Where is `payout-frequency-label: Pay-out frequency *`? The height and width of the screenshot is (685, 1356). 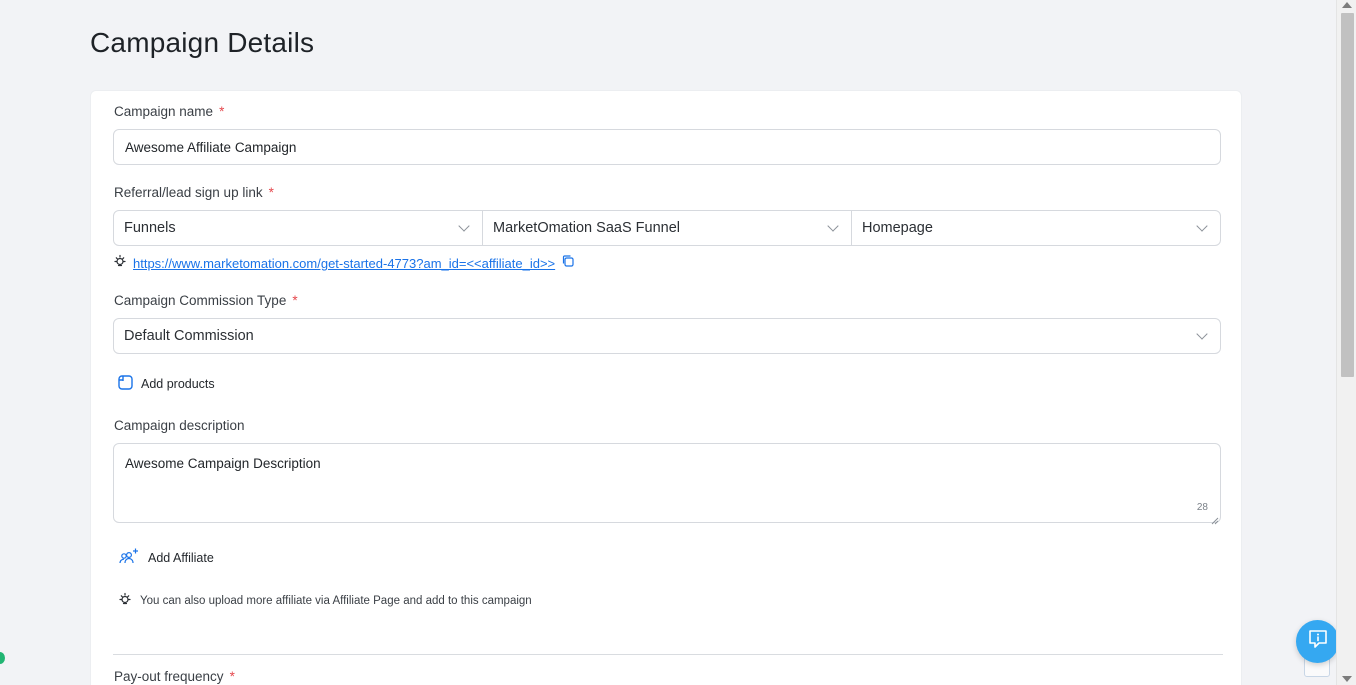
payout-frequency-label: Pay-out frequency * is located at coordinates (174, 676).